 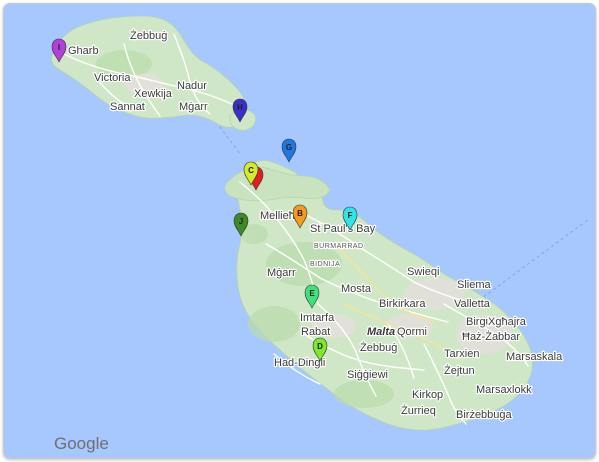 What do you see at coordinates (193, 107) in the screenshot?
I see `label-mgarr-gozo: Mġarr` at bounding box center [193, 107].